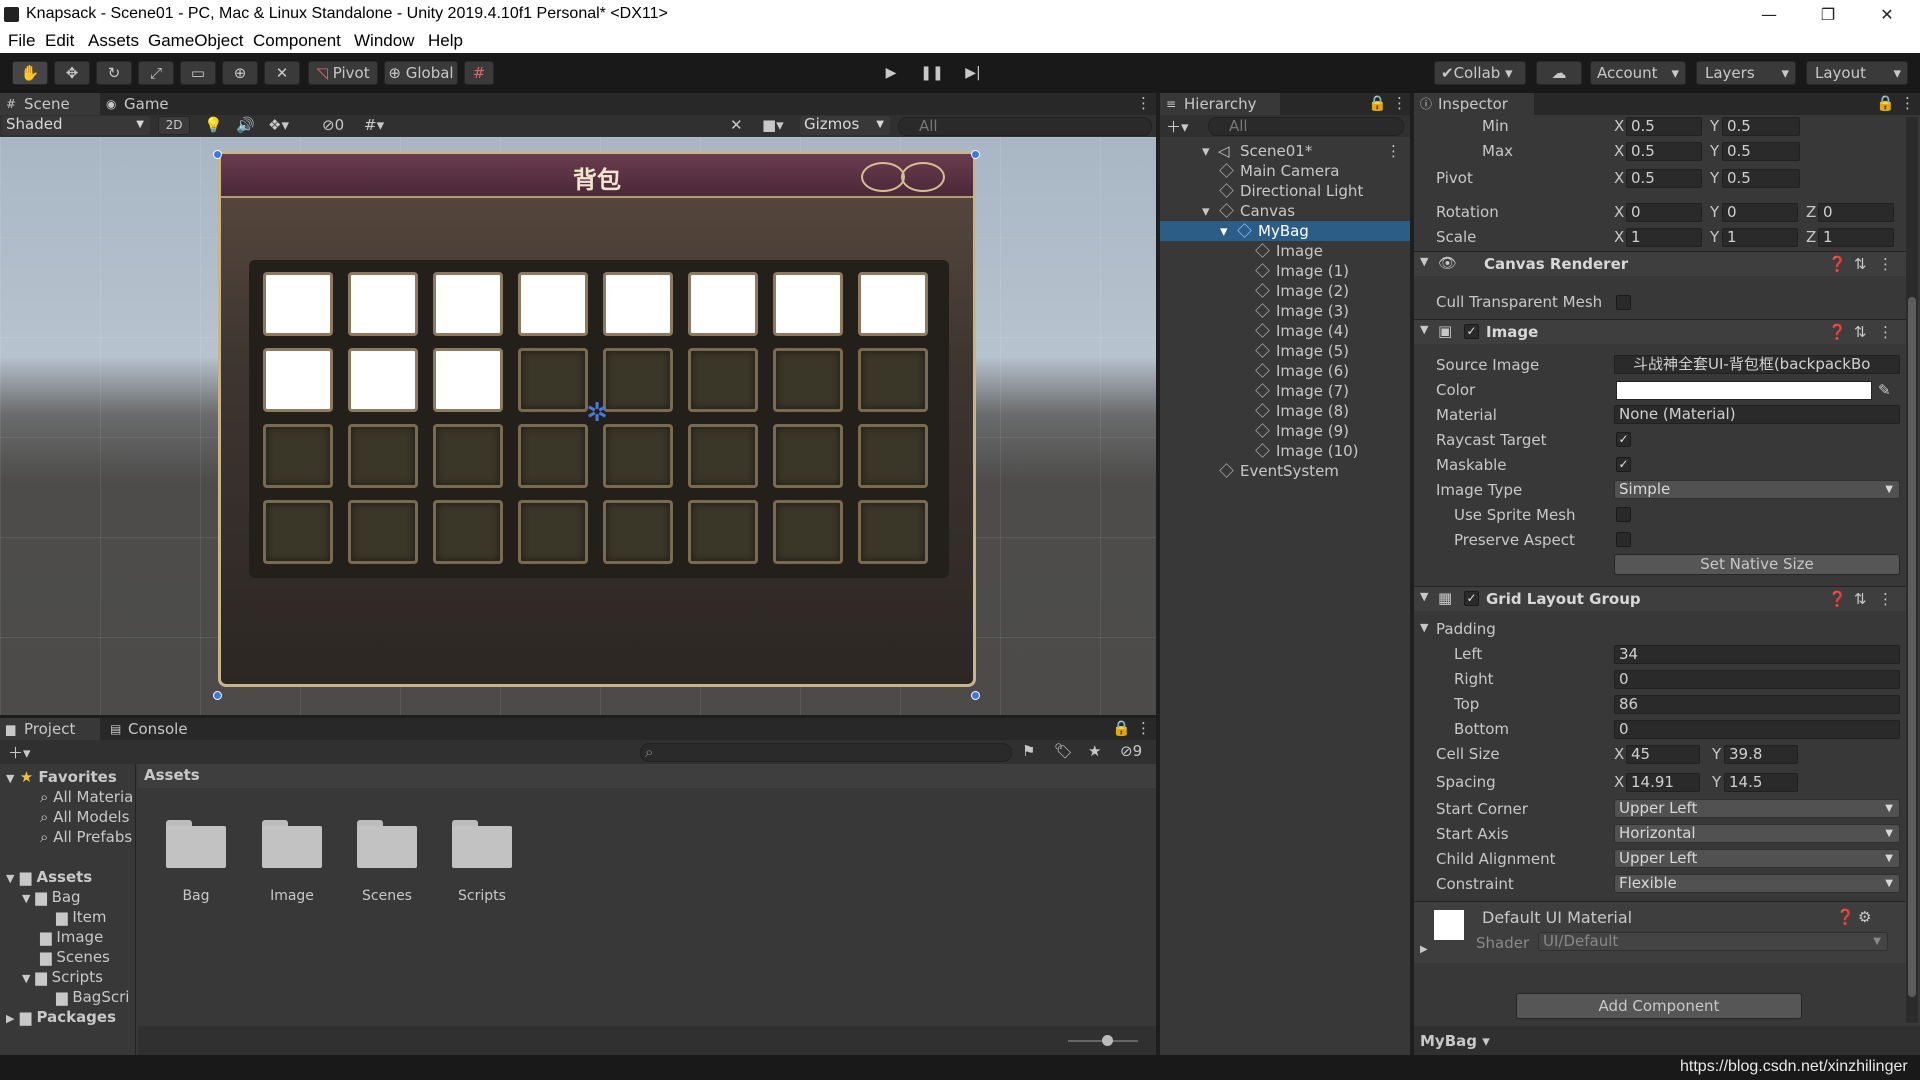 This screenshot has width=1920, height=1080. Describe the element at coordinates (343, 73) in the screenshot. I see `pivot-toggle: ◹ Pivot` at that location.